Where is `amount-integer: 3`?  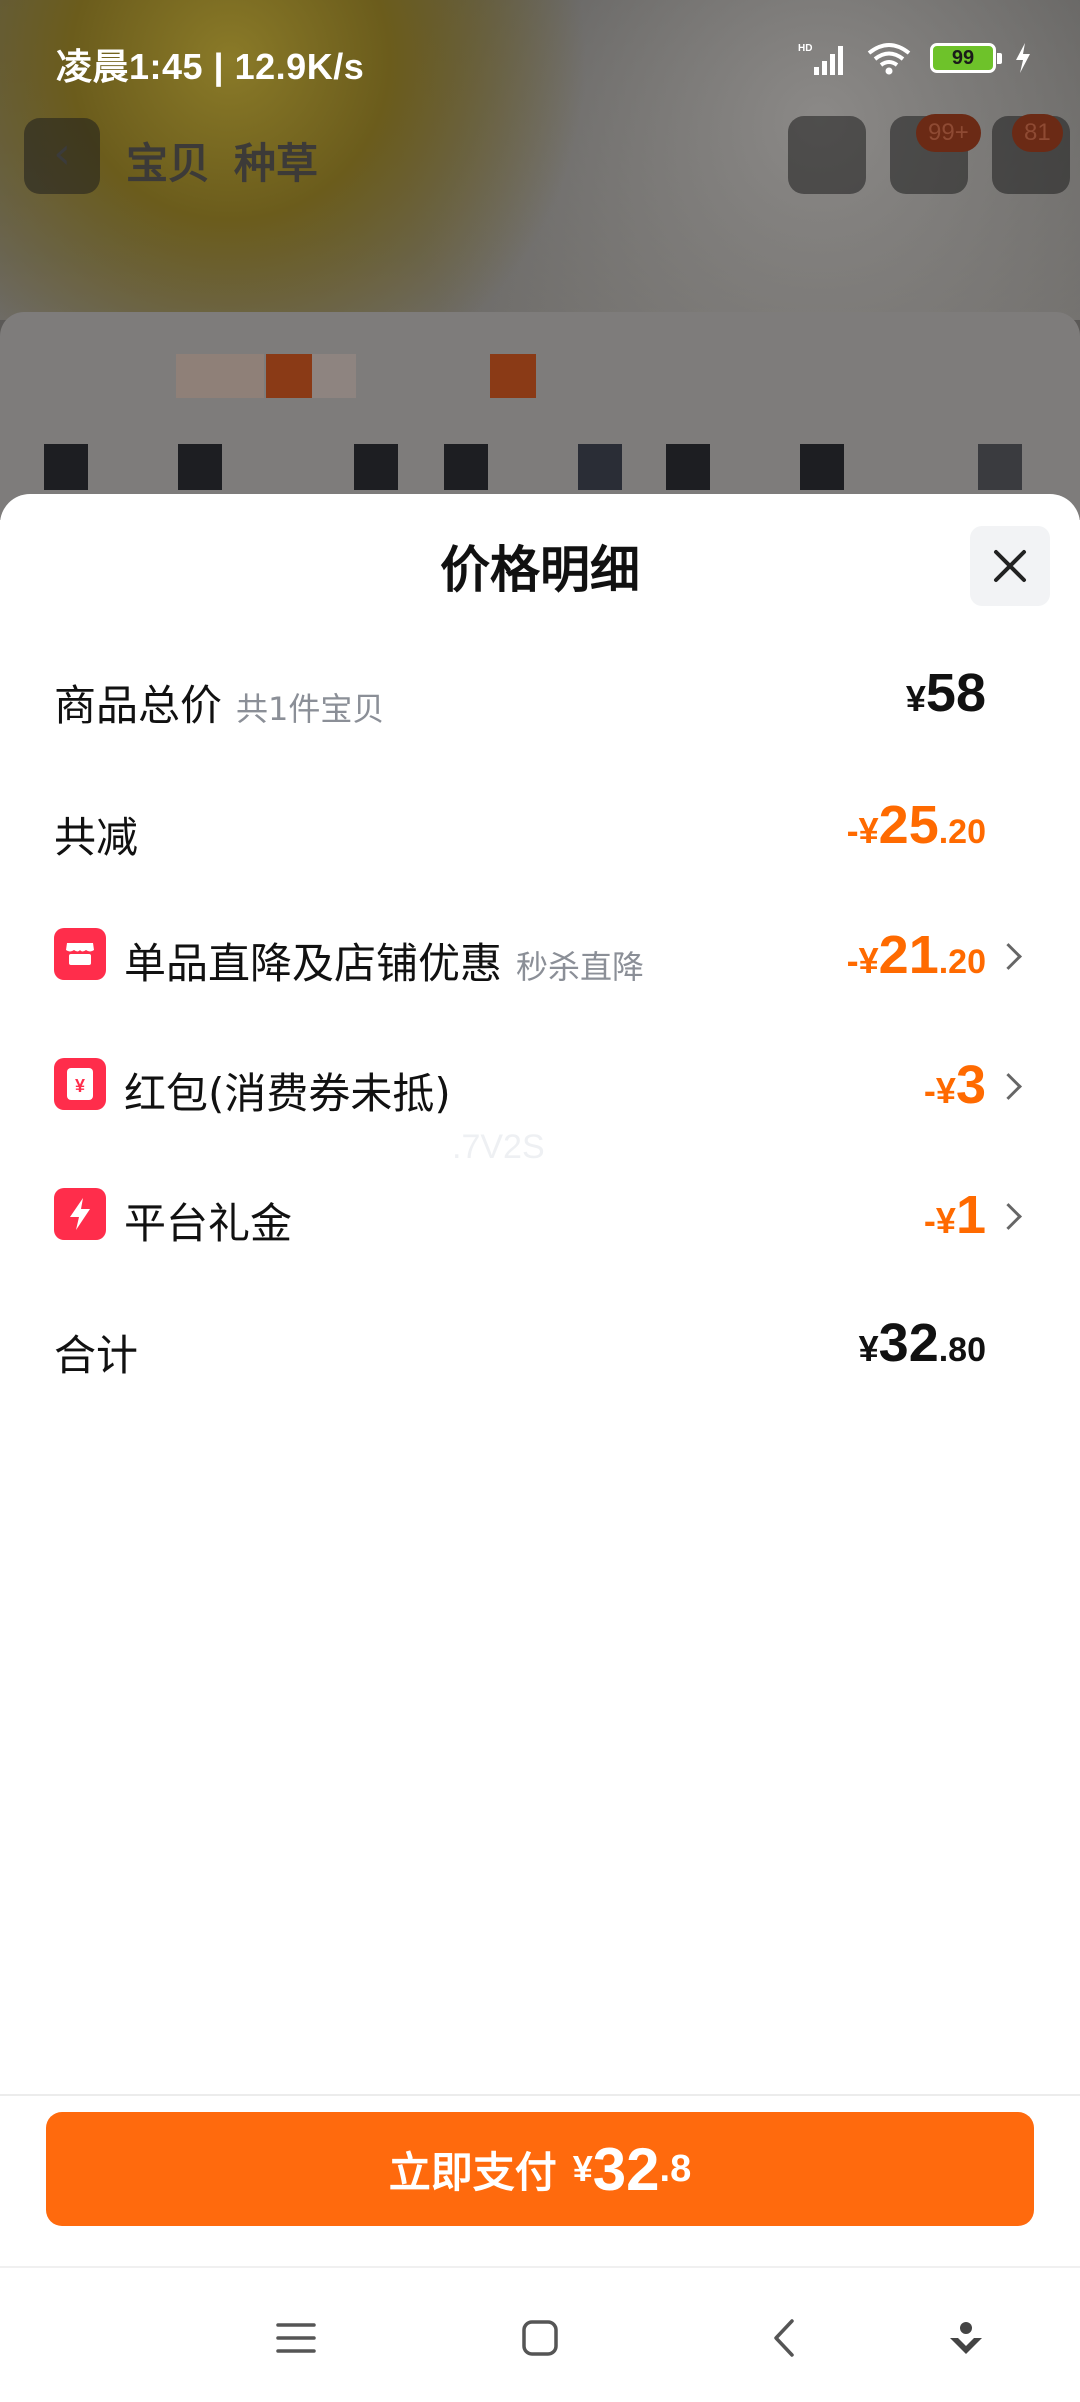 amount-integer: 3 is located at coordinates (970, 1085).